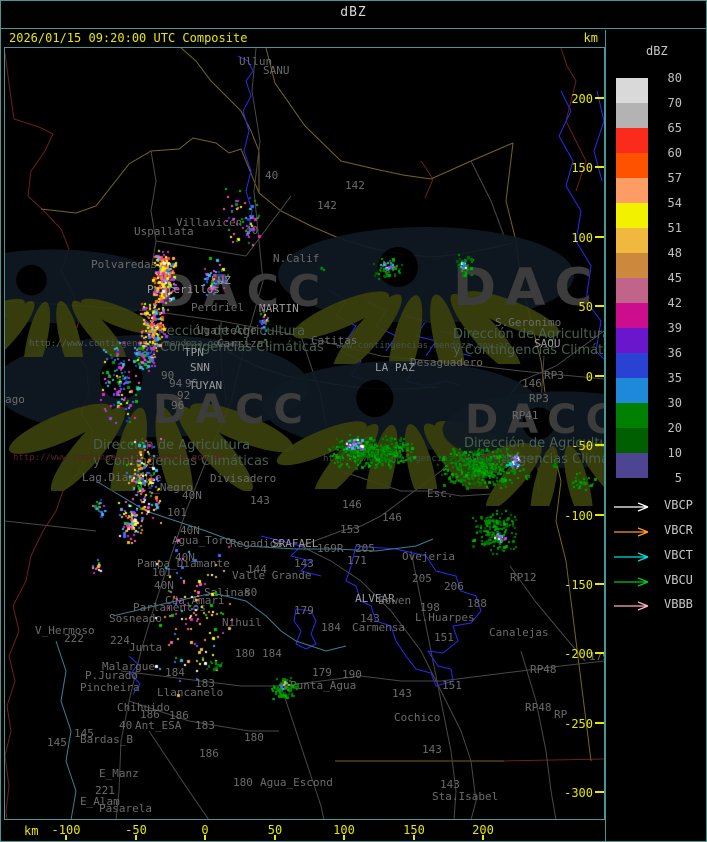  What do you see at coordinates (674, 203) in the screenshot?
I see `dbz-scale-label: 54` at bounding box center [674, 203].